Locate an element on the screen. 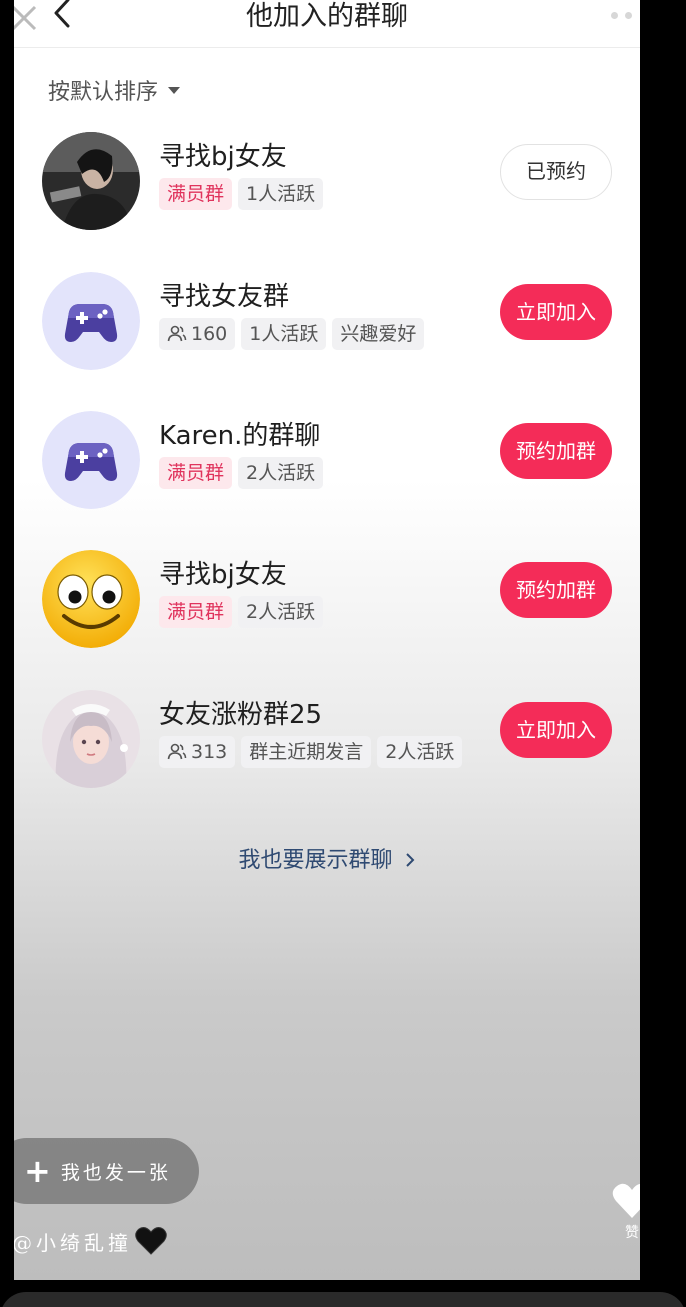  like-label: 赞 is located at coordinates (632, 1233).